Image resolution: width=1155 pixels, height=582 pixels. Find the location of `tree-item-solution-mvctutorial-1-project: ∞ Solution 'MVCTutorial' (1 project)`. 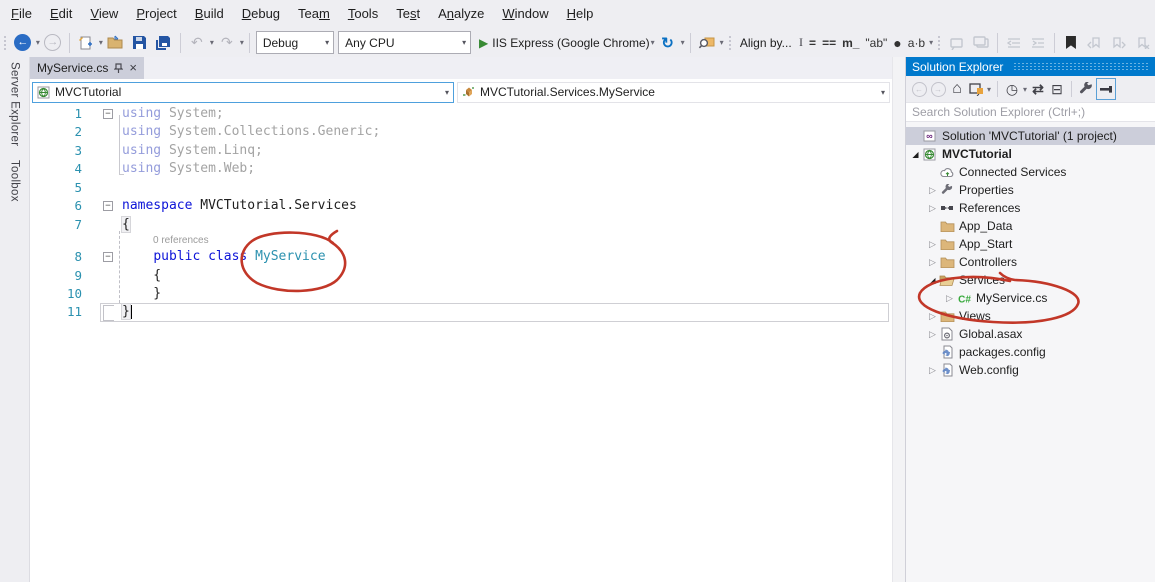

tree-item-solution-mvctutorial-1-project: ∞ Solution 'MVCTutorial' (1 project) is located at coordinates (1030, 136).